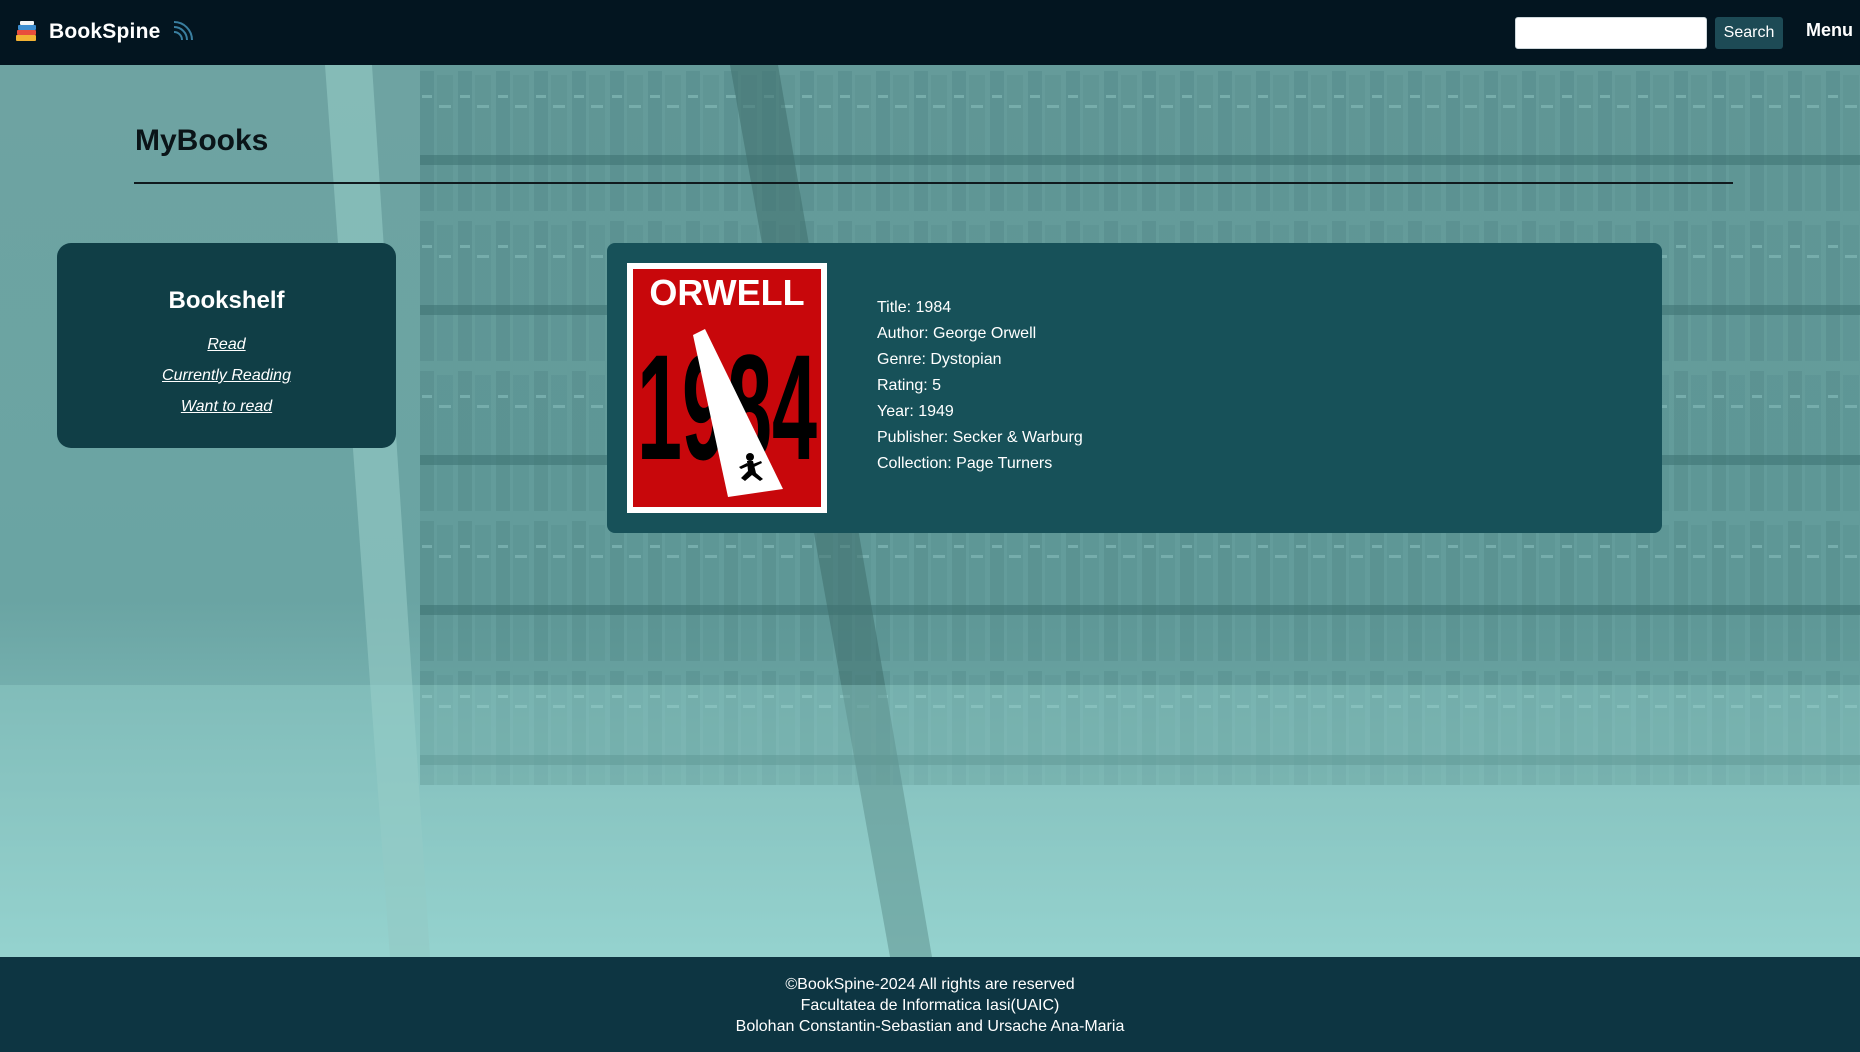 The image size is (1860, 1052). Describe the element at coordinates (202, 140) in the screenshot. I see `page-title: MyBooks` at that location.